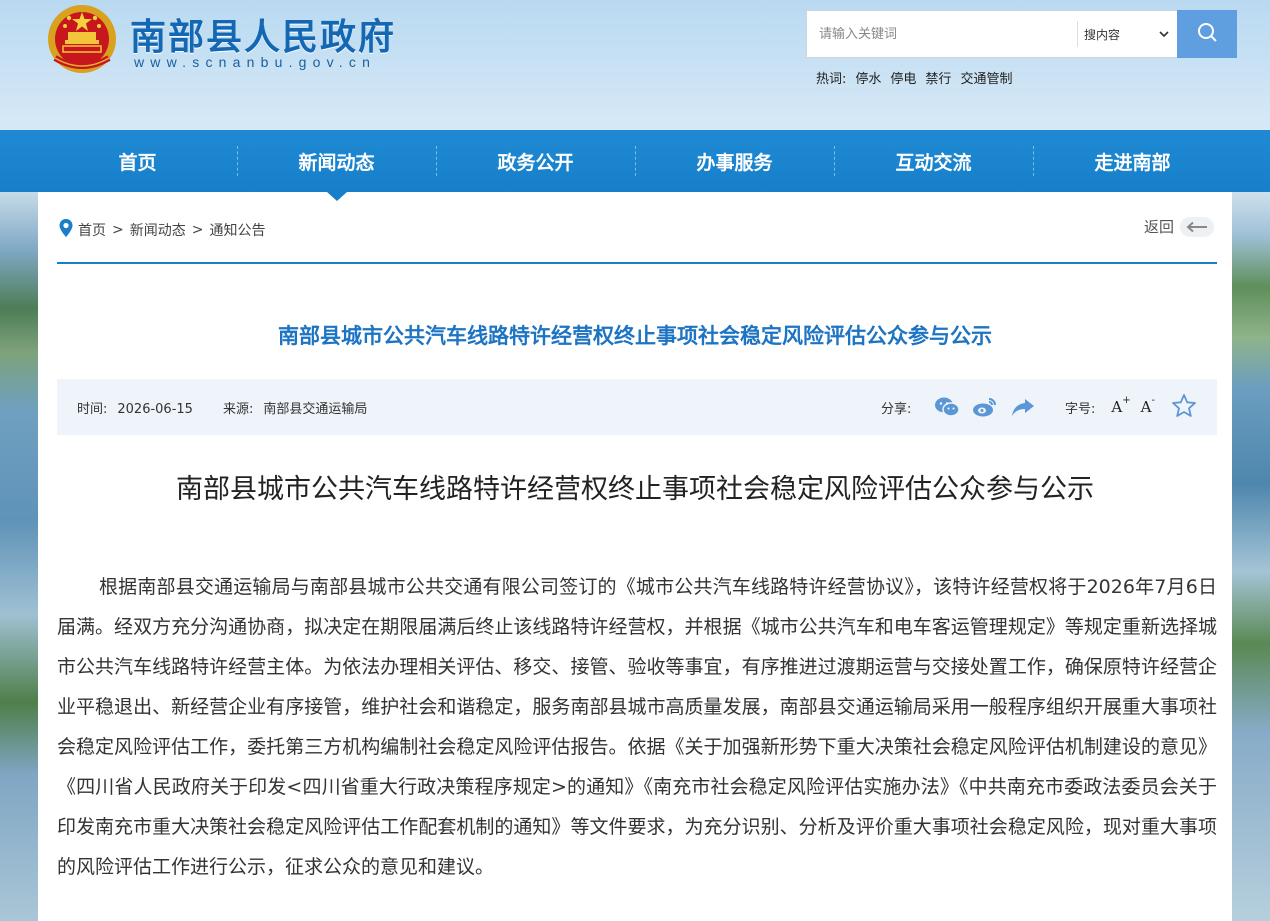 The image size is (1270, 921). Describe the element at coordinates (938, 77) in the screenshot. I see `hot-word-link: 禁行` at that location.